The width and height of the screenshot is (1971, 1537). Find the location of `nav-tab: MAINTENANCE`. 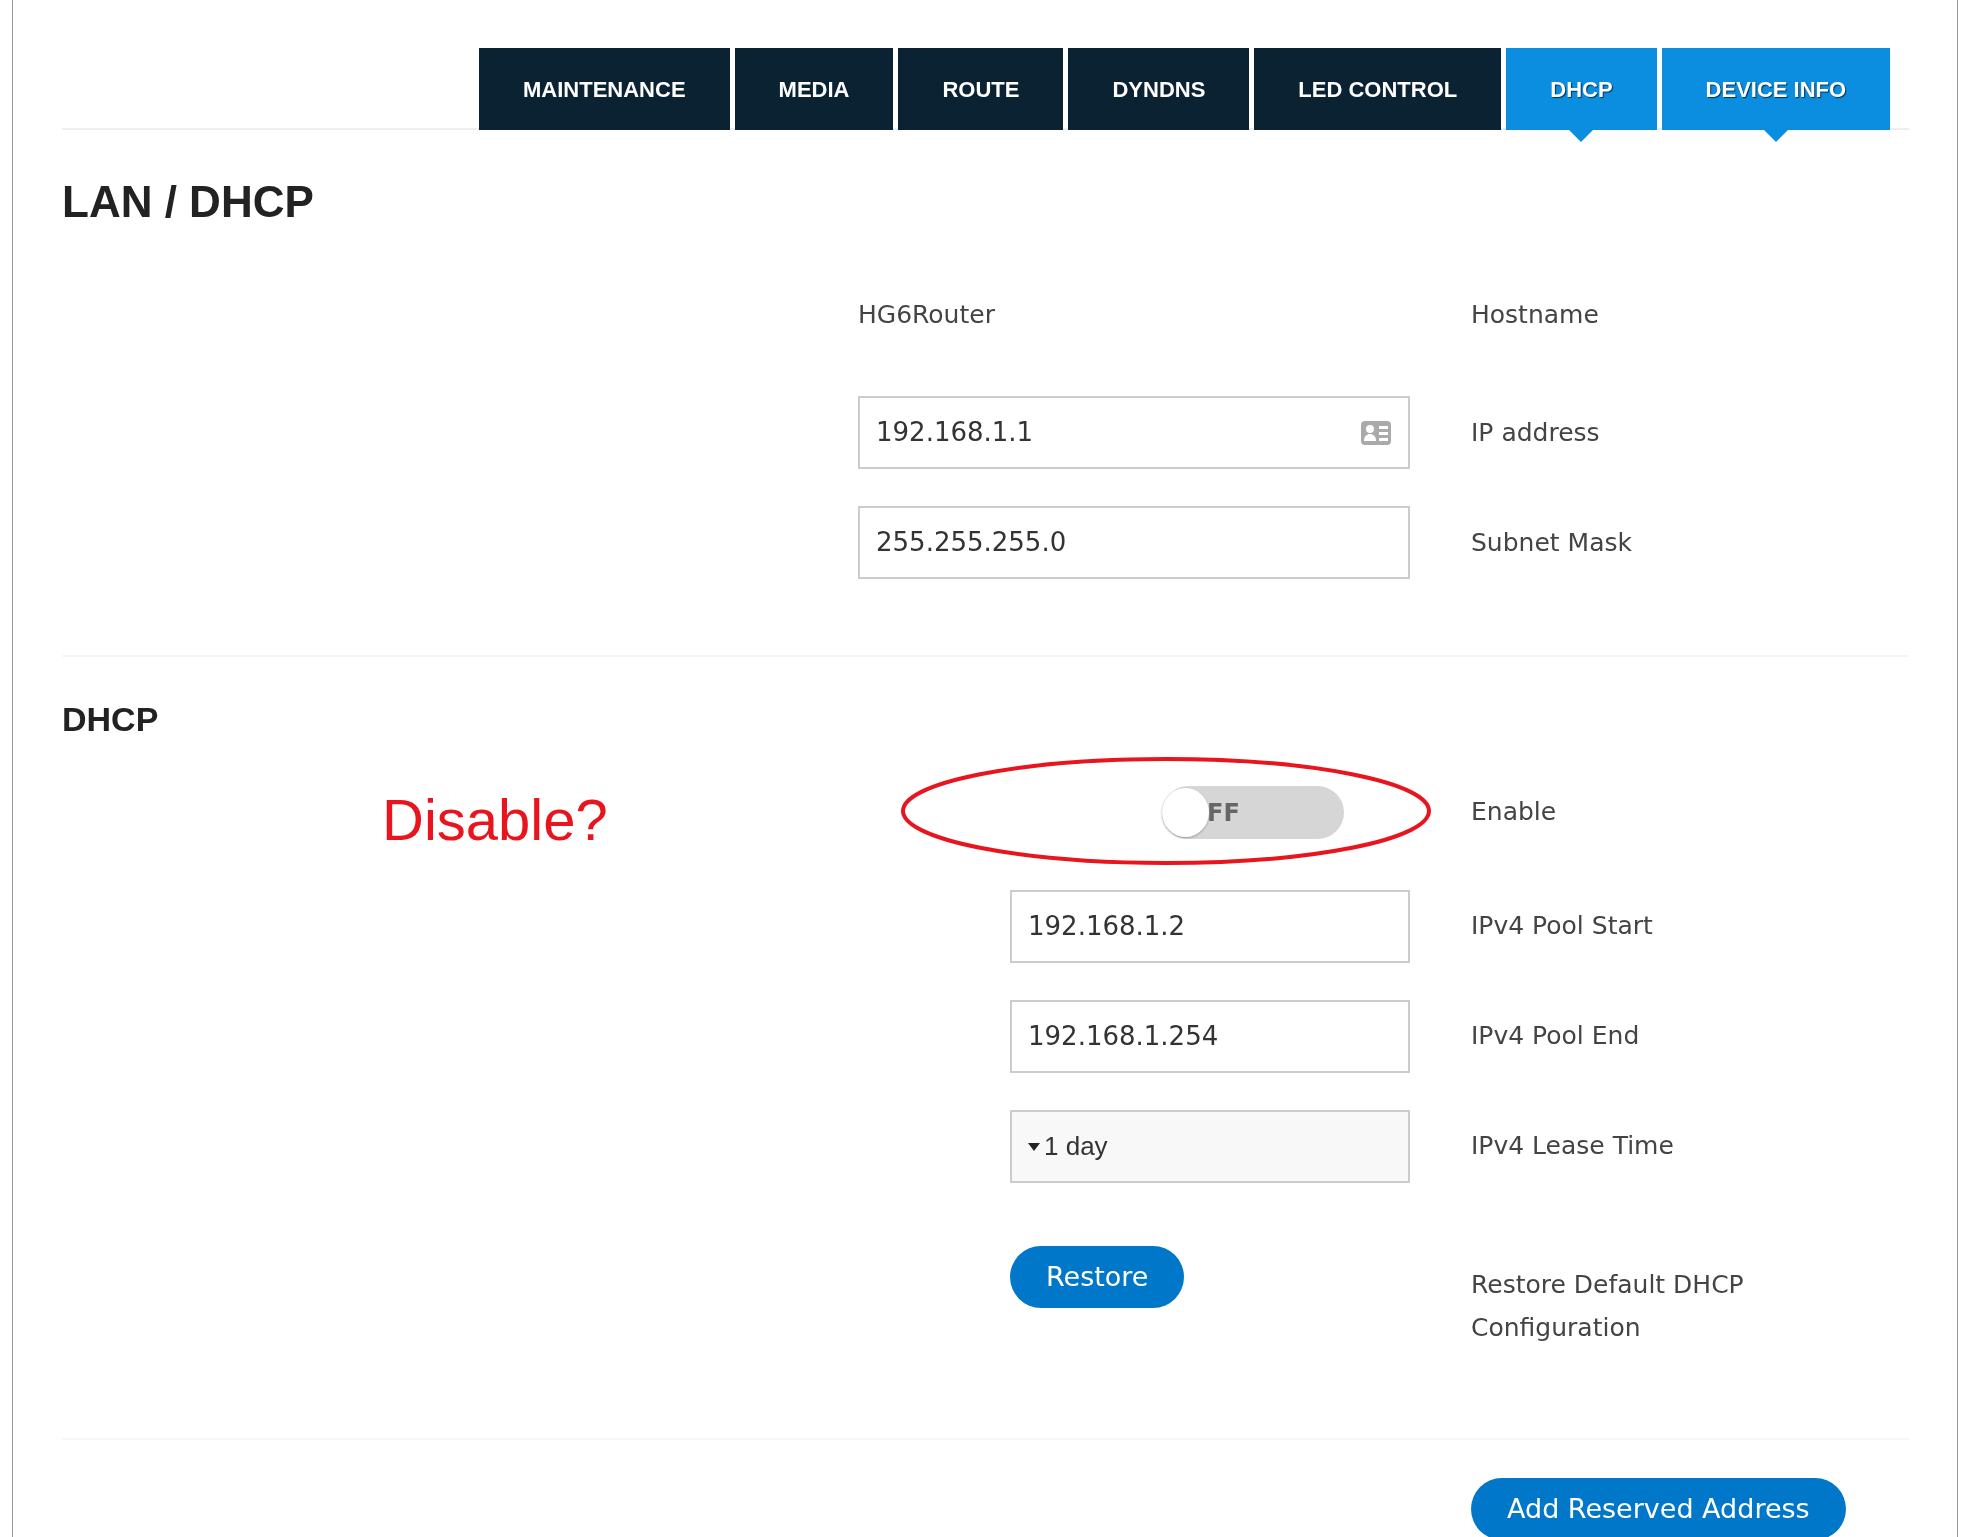

nav-tab: MAINTENANCE is located at coordinates (604, 89).